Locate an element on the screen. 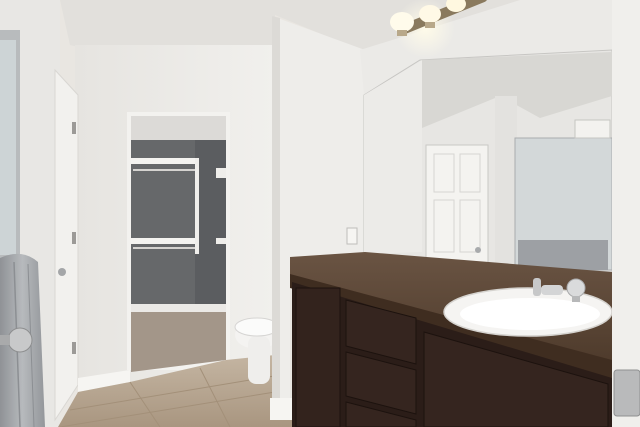 This screenshot has width=640, height=427. mirror-reflected-door is located at coordinates (457, 204).